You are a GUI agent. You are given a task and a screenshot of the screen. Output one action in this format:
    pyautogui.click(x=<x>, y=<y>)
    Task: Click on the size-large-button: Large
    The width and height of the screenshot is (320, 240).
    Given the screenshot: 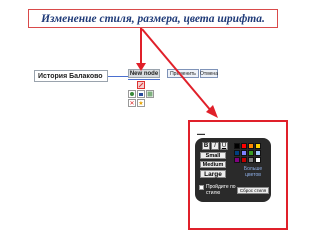 What is the action you would take?
    pyautogui.click(x=213, y=174)
    